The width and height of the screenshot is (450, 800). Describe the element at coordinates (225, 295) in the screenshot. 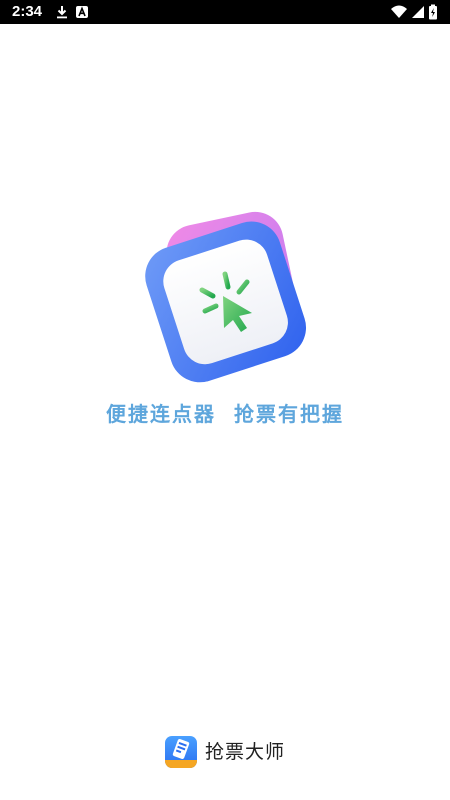

I see `click-cursor-icon` at that location.